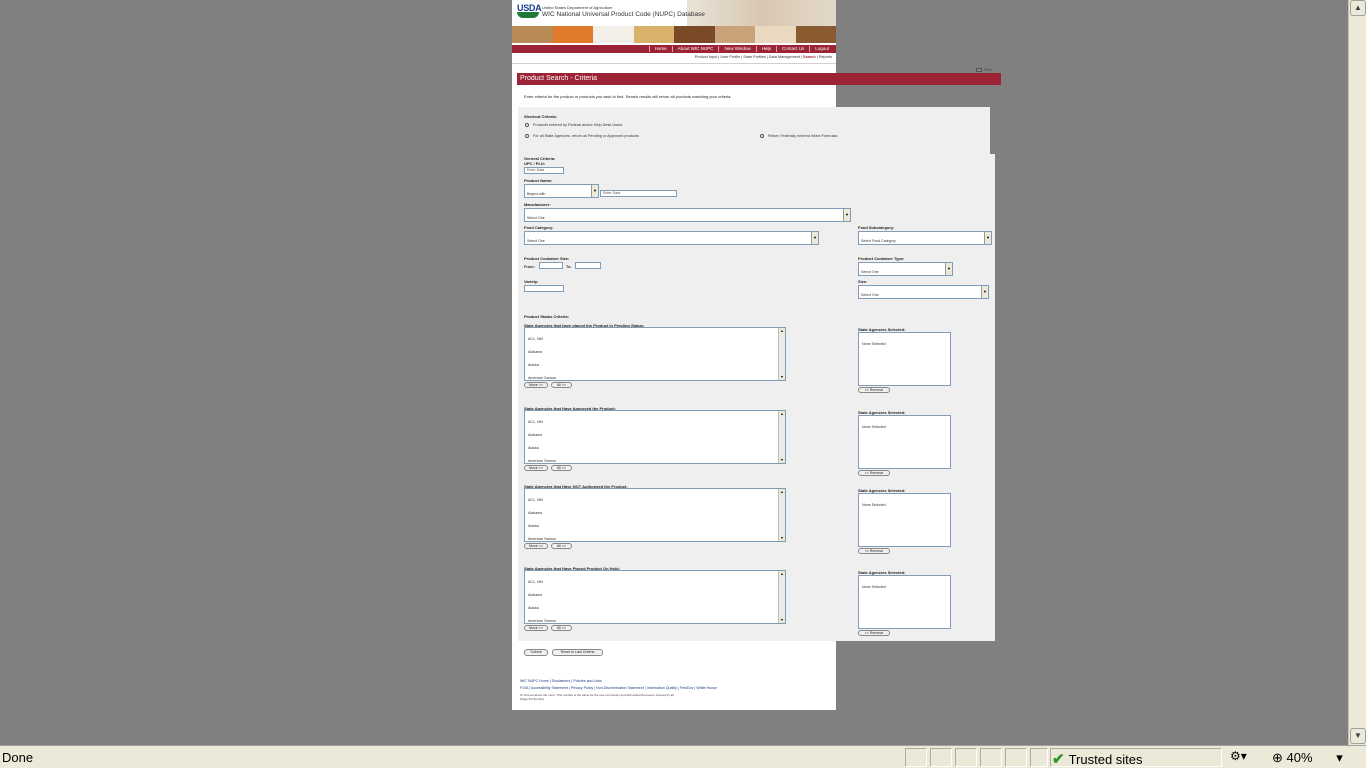 The width and height of the screenshot is (1366, 768). What do you see at coordinates (695, 49) in the screenshot?
I see `nav-item: About WIC NUPC` at bounding box center [695, 49].